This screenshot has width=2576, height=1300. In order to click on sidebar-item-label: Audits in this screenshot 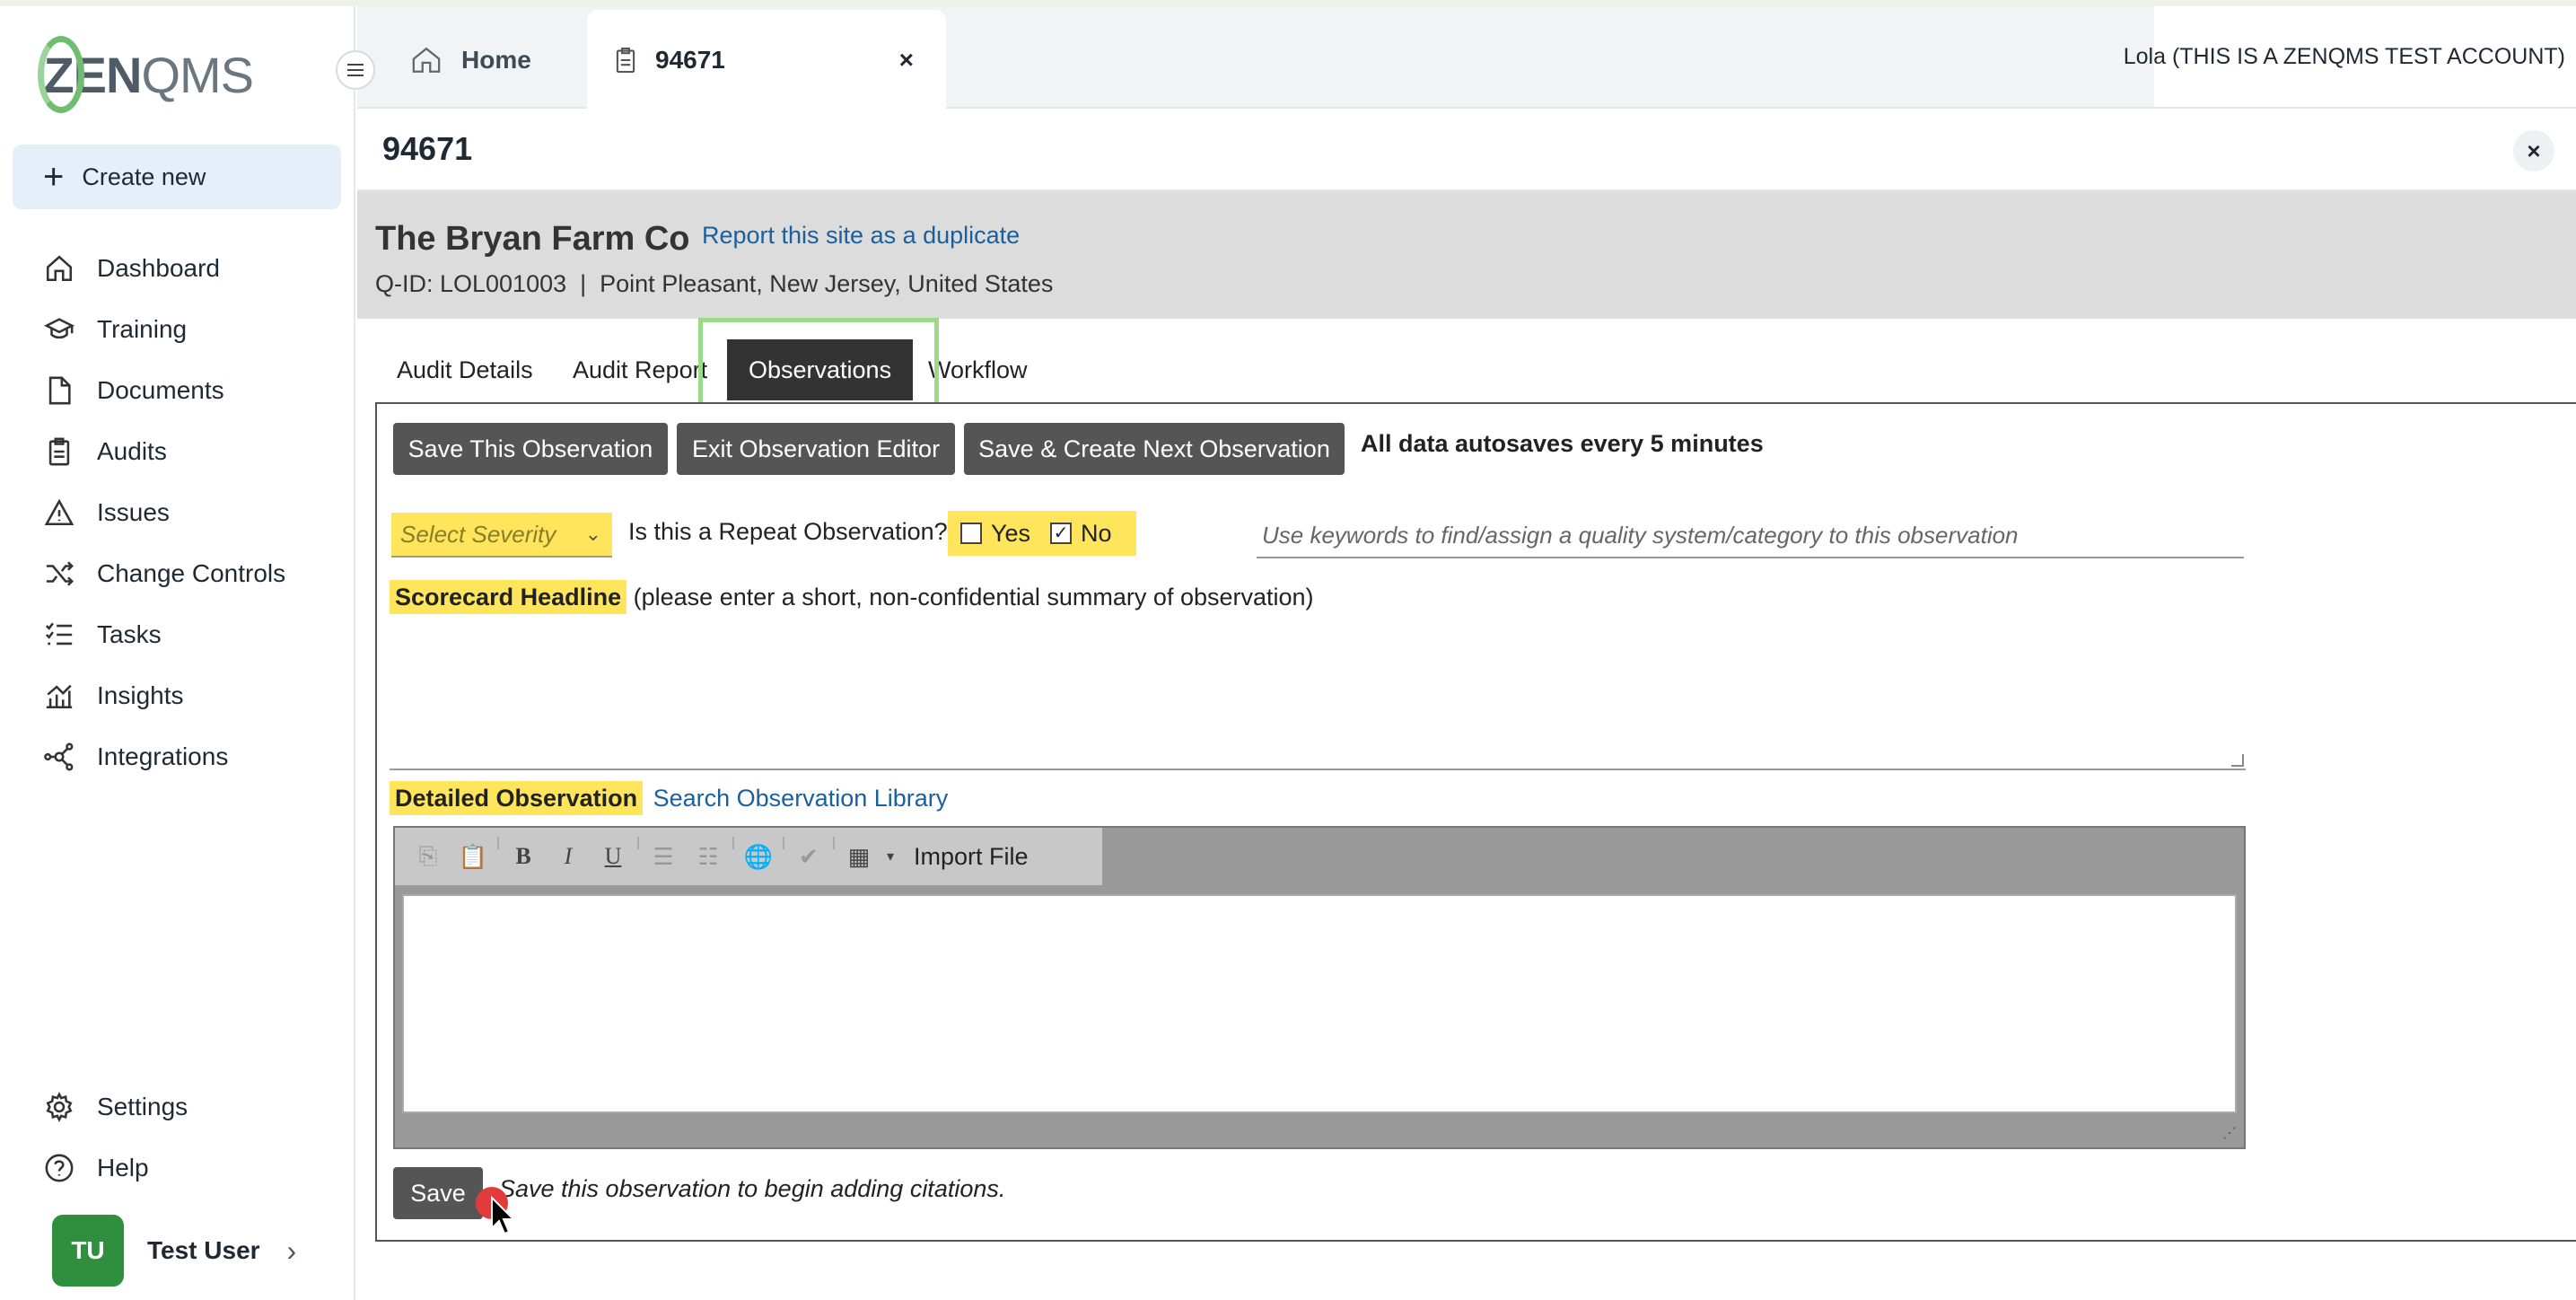, I will do `click(132, 451)`.